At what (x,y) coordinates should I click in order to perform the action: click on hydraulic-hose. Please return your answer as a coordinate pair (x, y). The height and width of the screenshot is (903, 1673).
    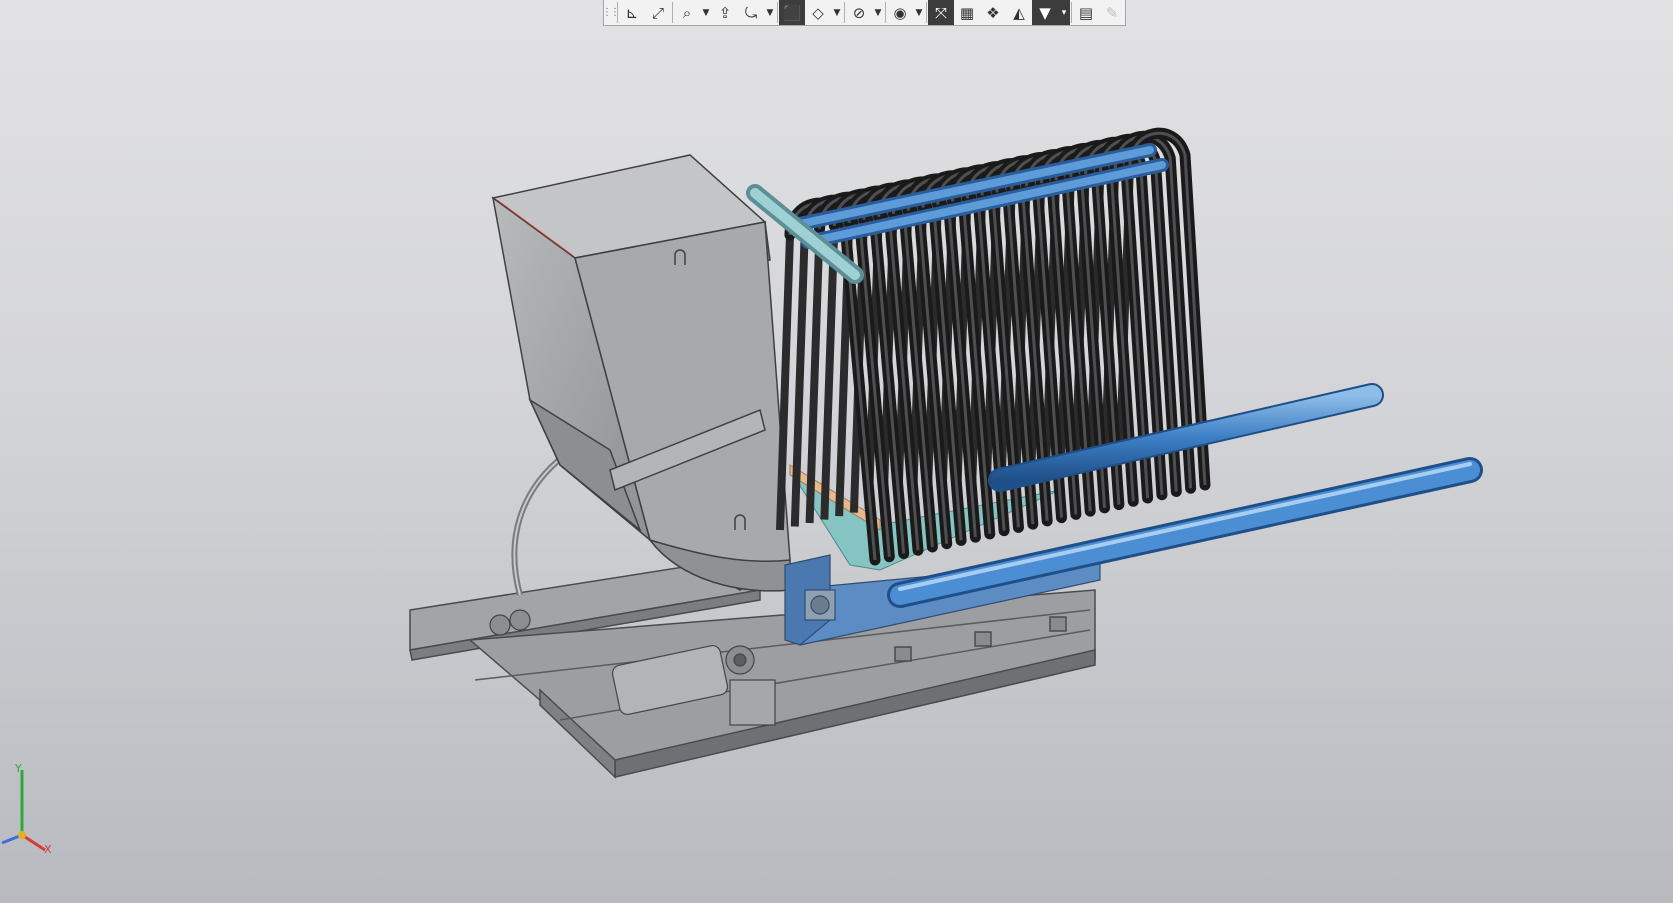
    Looking at the image, I should click on (539, 524).